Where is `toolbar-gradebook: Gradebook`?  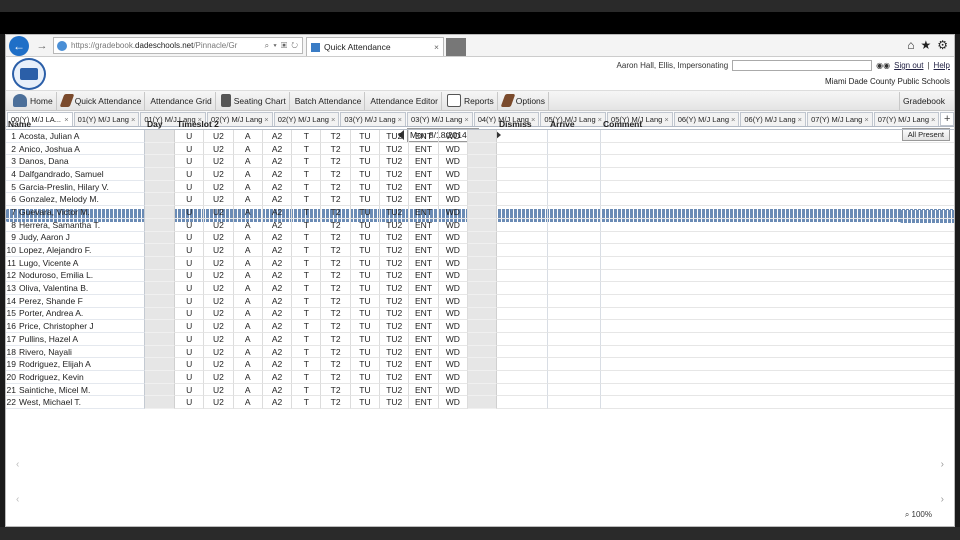 toolbar-gradebook: Gradebook is located at coordinates (926, 157).